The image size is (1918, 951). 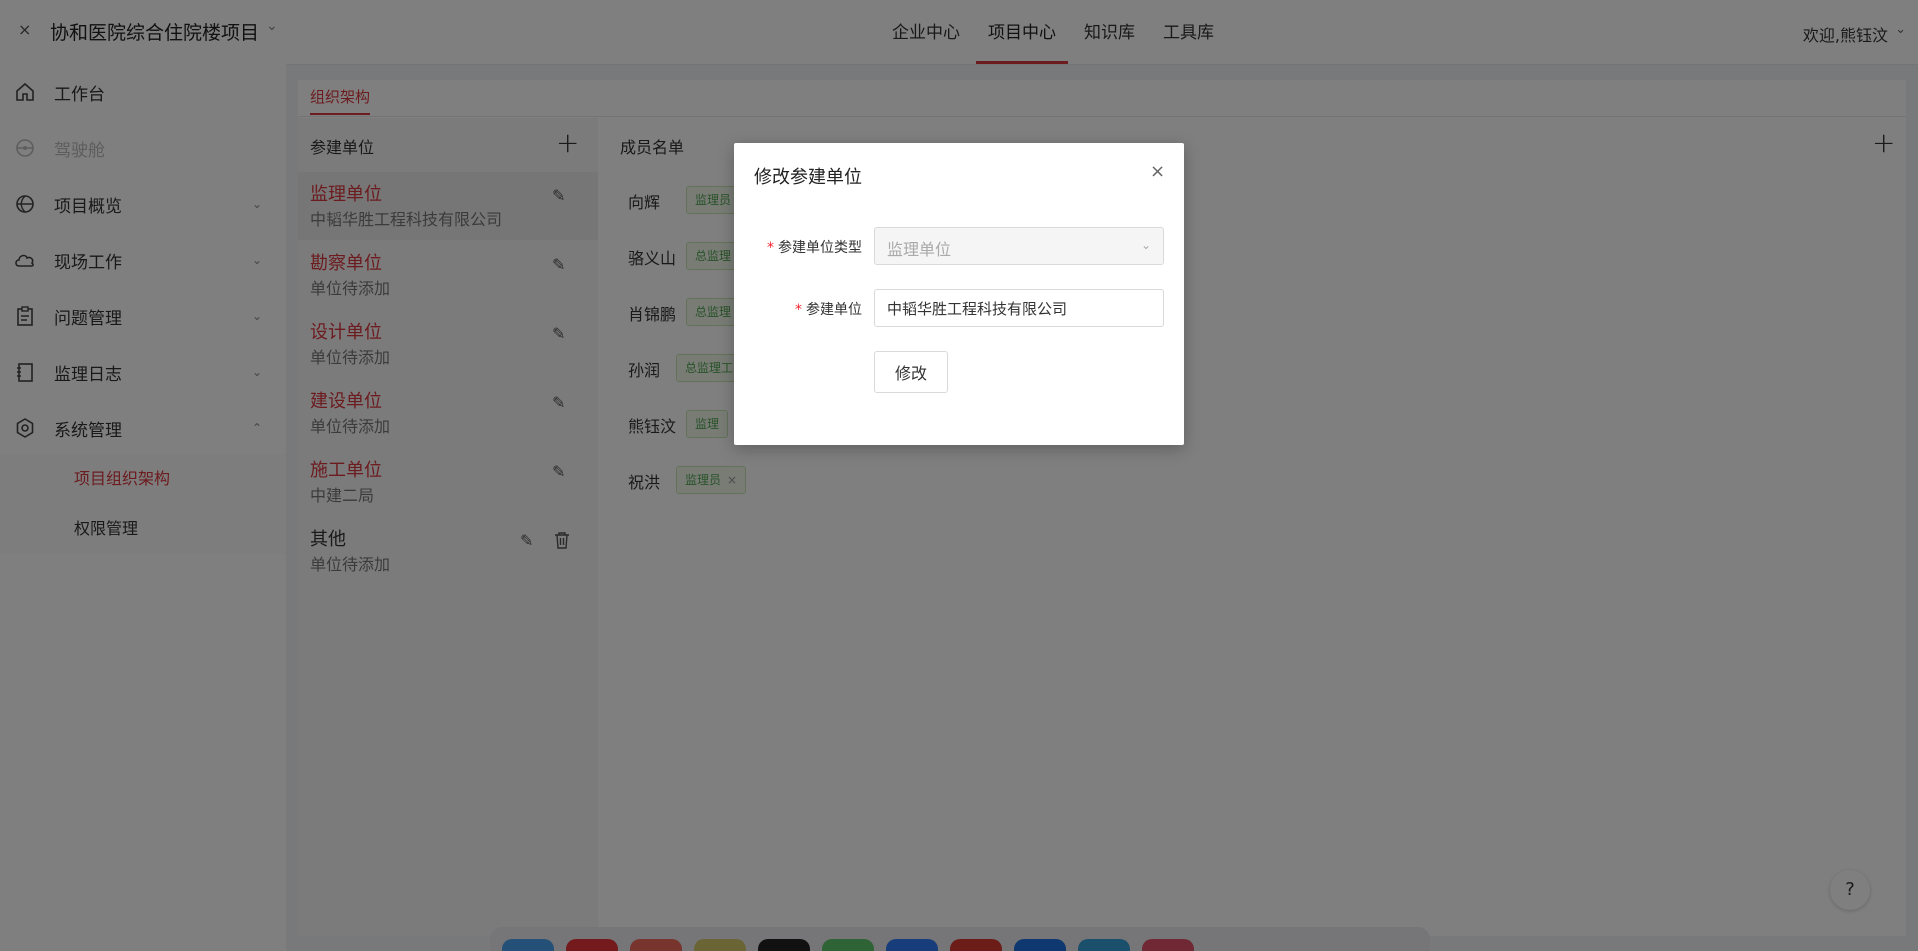 I want to click on unit-name-label: * 参建单位, so click(x=828, y=309).